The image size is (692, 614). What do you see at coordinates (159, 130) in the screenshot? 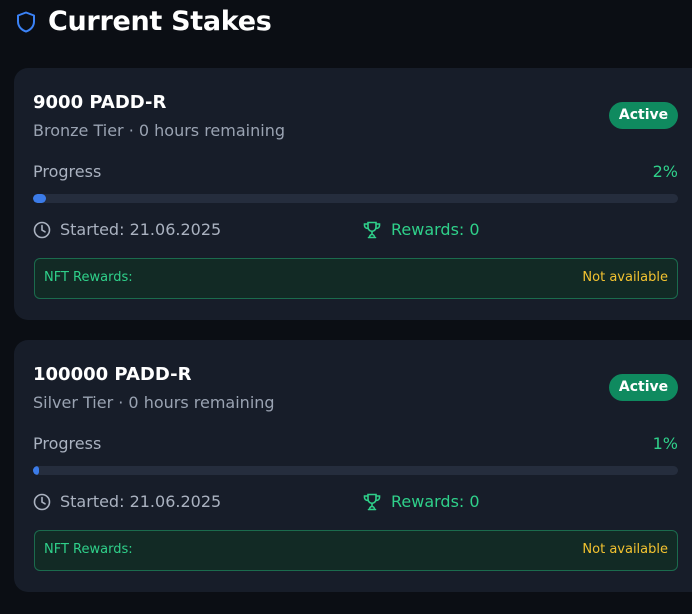
I see `stake-tier-subtitle: Bronze Tier · 0 hours remaining` at bounding box center [159, 130].